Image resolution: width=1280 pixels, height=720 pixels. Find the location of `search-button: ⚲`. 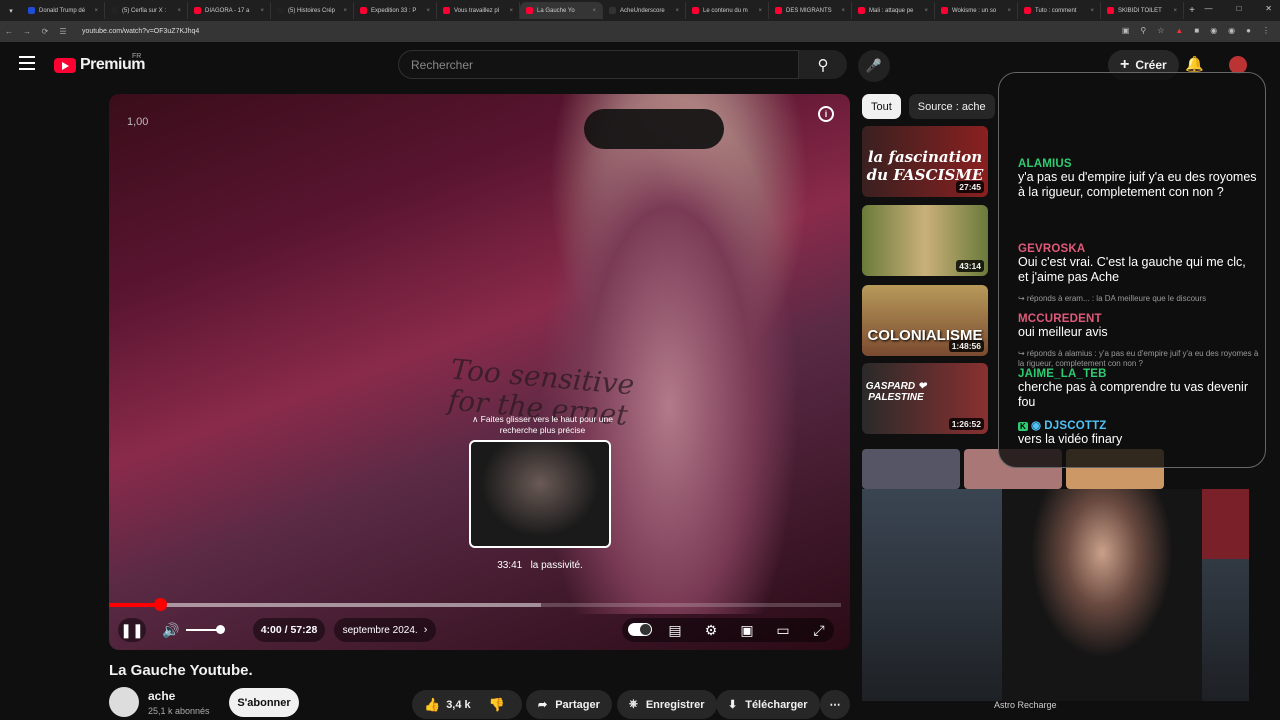

search-button: ⚲ is located at coordinates (823, 64).